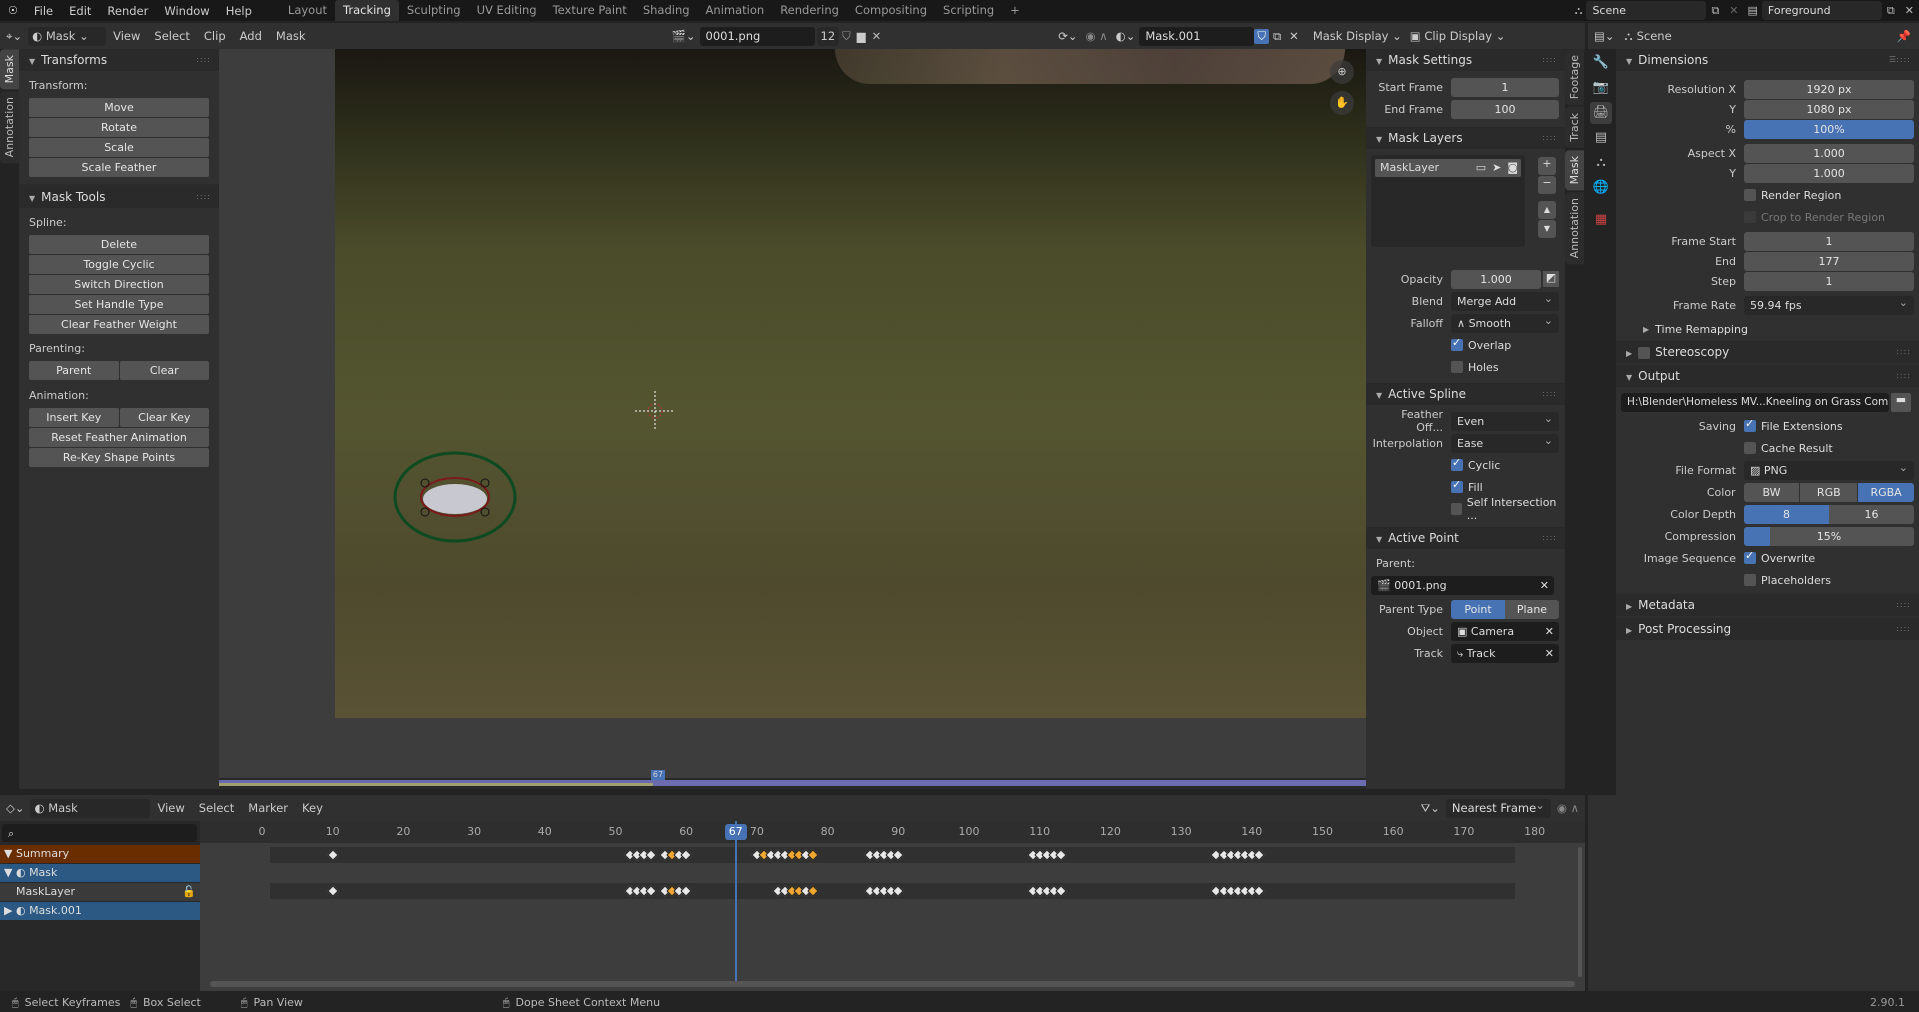 The width and height of the screenshot is (1919, 1012). Describe the element at coordinates (1342, 72) in the screenshot. I see `zoom-view-icon: ⊕` at that location.